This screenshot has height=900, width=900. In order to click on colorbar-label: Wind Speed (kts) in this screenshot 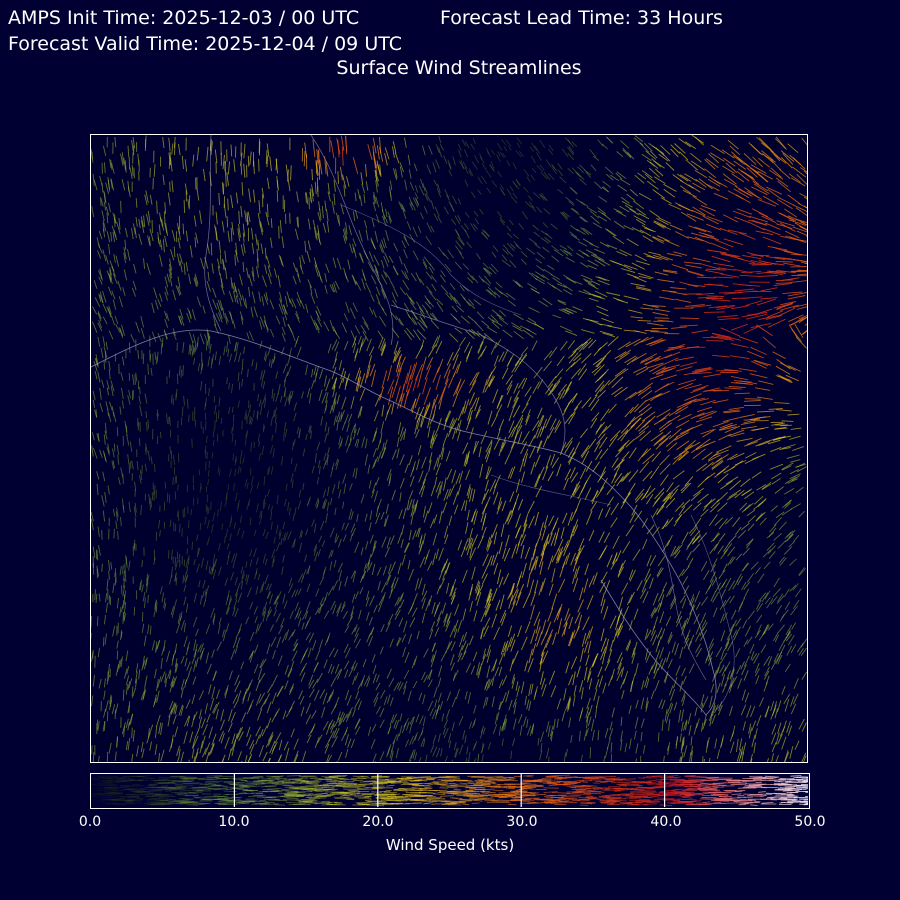, I will do `click(450, 845)`.